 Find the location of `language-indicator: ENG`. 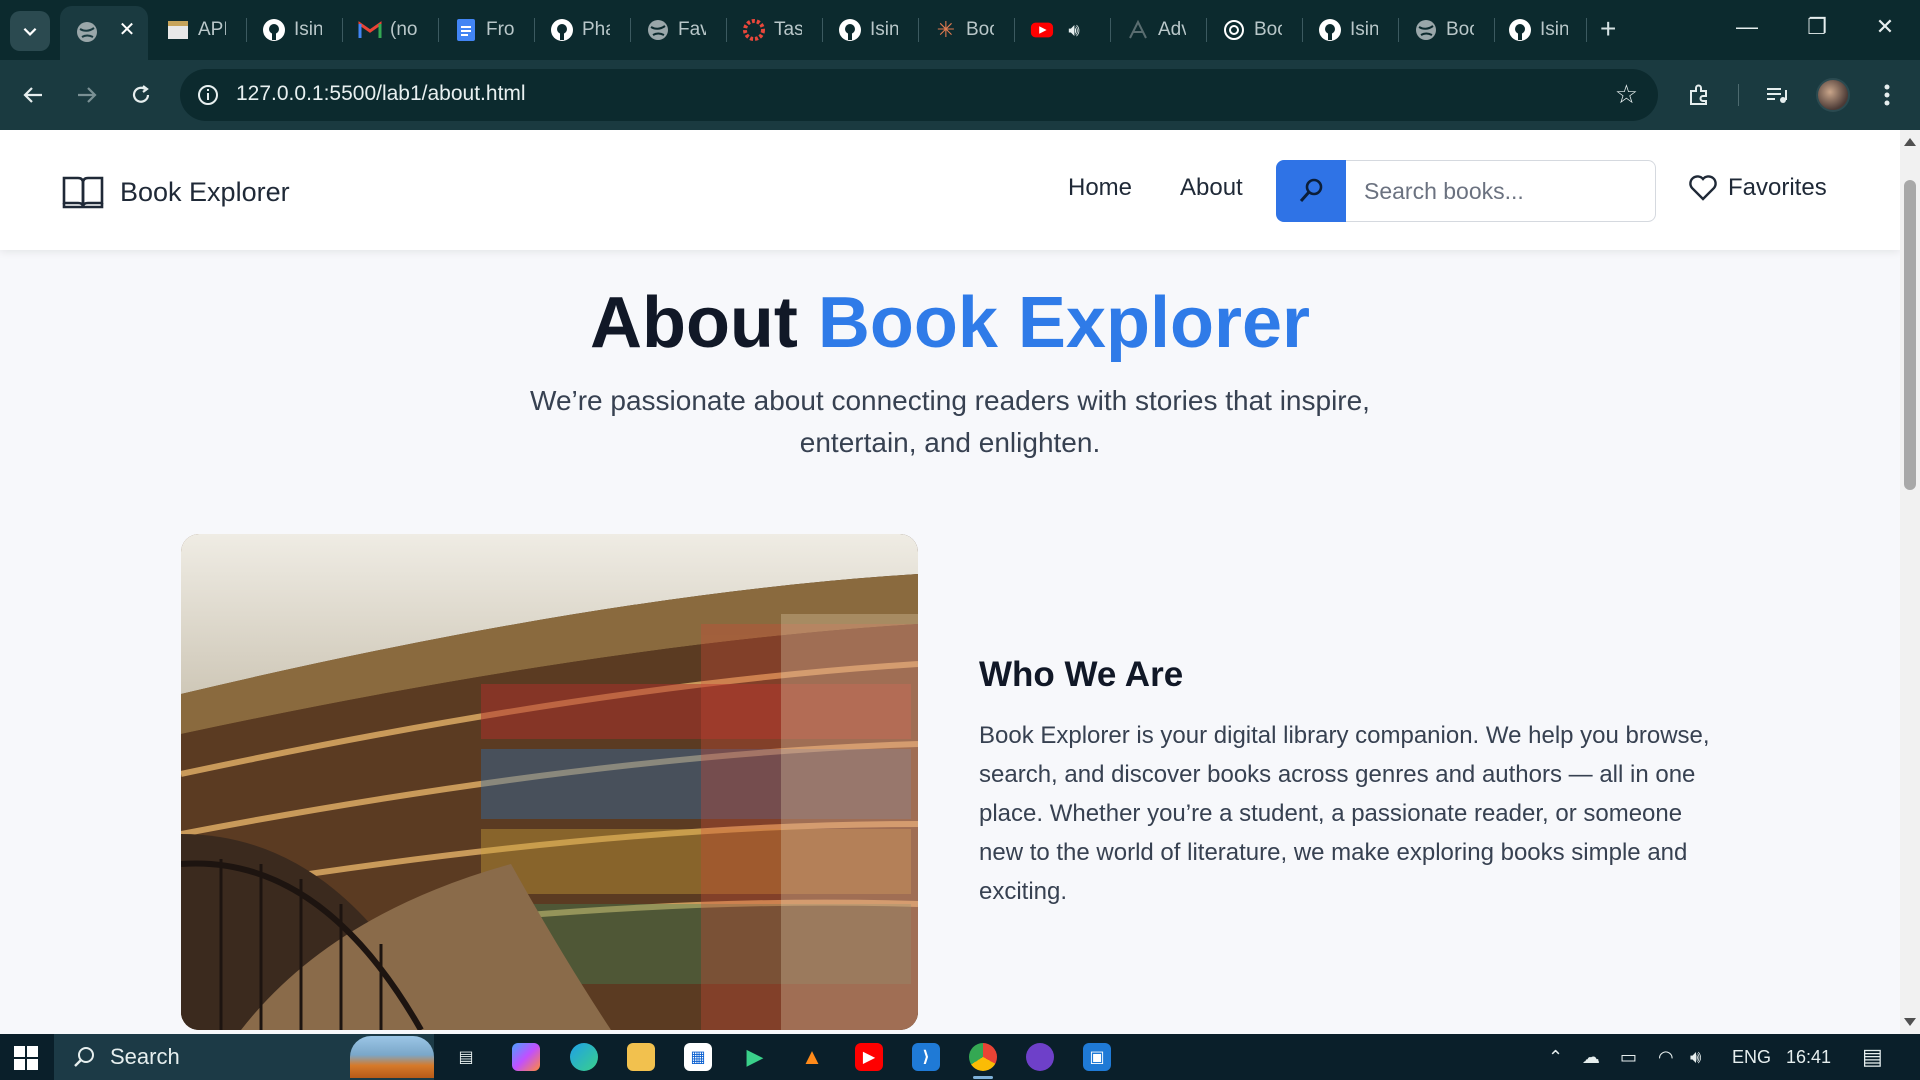

language-indicator: ENG is located at coordinates (1751, 1057).